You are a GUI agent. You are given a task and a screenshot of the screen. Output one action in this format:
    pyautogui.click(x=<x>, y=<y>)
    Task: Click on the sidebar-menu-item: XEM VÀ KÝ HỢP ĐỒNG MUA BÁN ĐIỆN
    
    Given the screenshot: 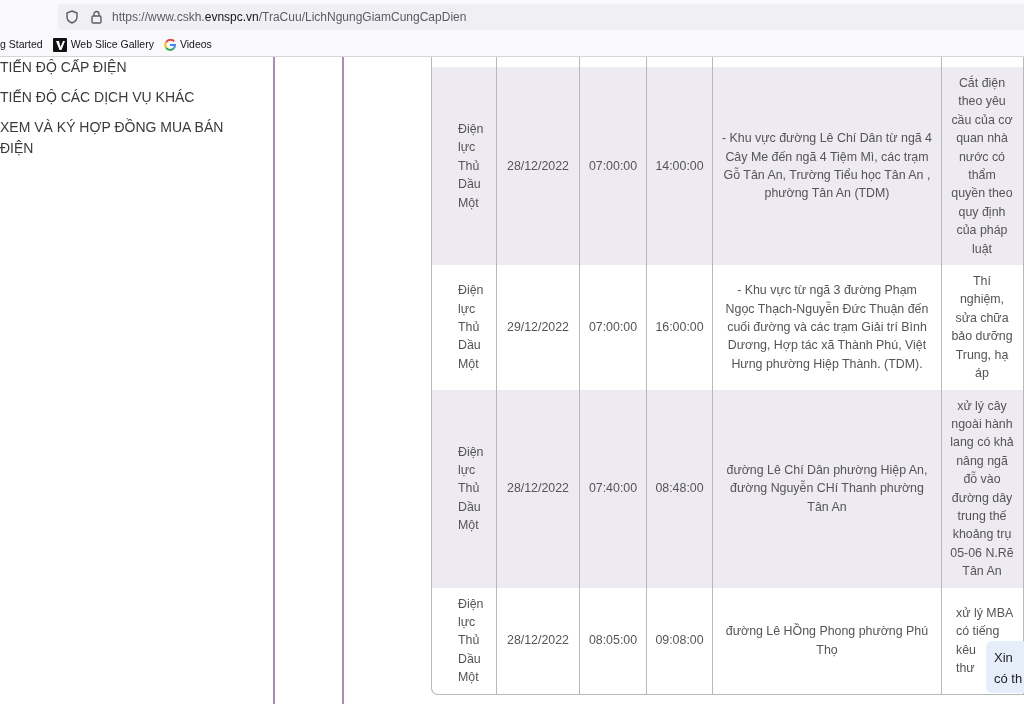 What is the action you would take?
    pyautogui.click(x=117, y=138)
    